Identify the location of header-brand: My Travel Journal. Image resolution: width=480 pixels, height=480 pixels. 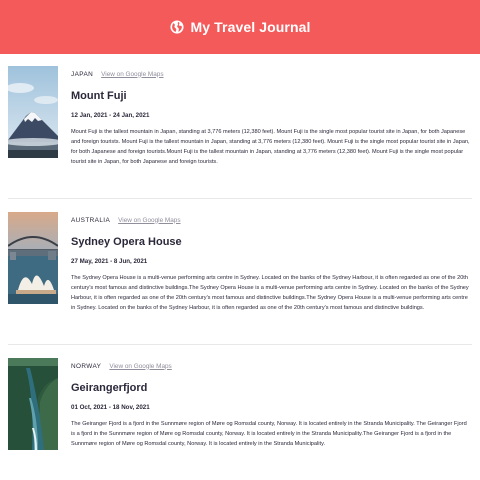
(240, 27).